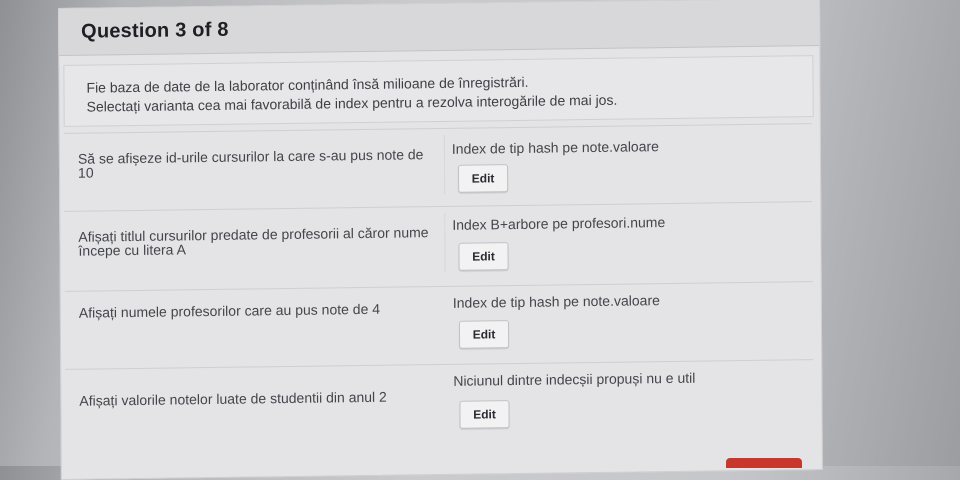 This screenshot has width=960, height=480. I want to click on answer-text-3: Index de tip hash pe note.valoare, so click(556, 301).